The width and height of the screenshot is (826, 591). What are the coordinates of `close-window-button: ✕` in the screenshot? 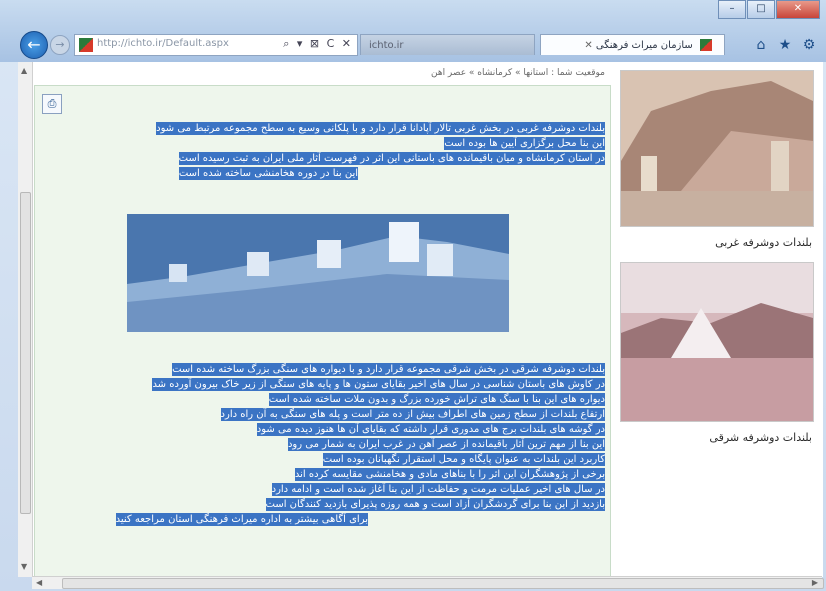 It's located at (798, 9).